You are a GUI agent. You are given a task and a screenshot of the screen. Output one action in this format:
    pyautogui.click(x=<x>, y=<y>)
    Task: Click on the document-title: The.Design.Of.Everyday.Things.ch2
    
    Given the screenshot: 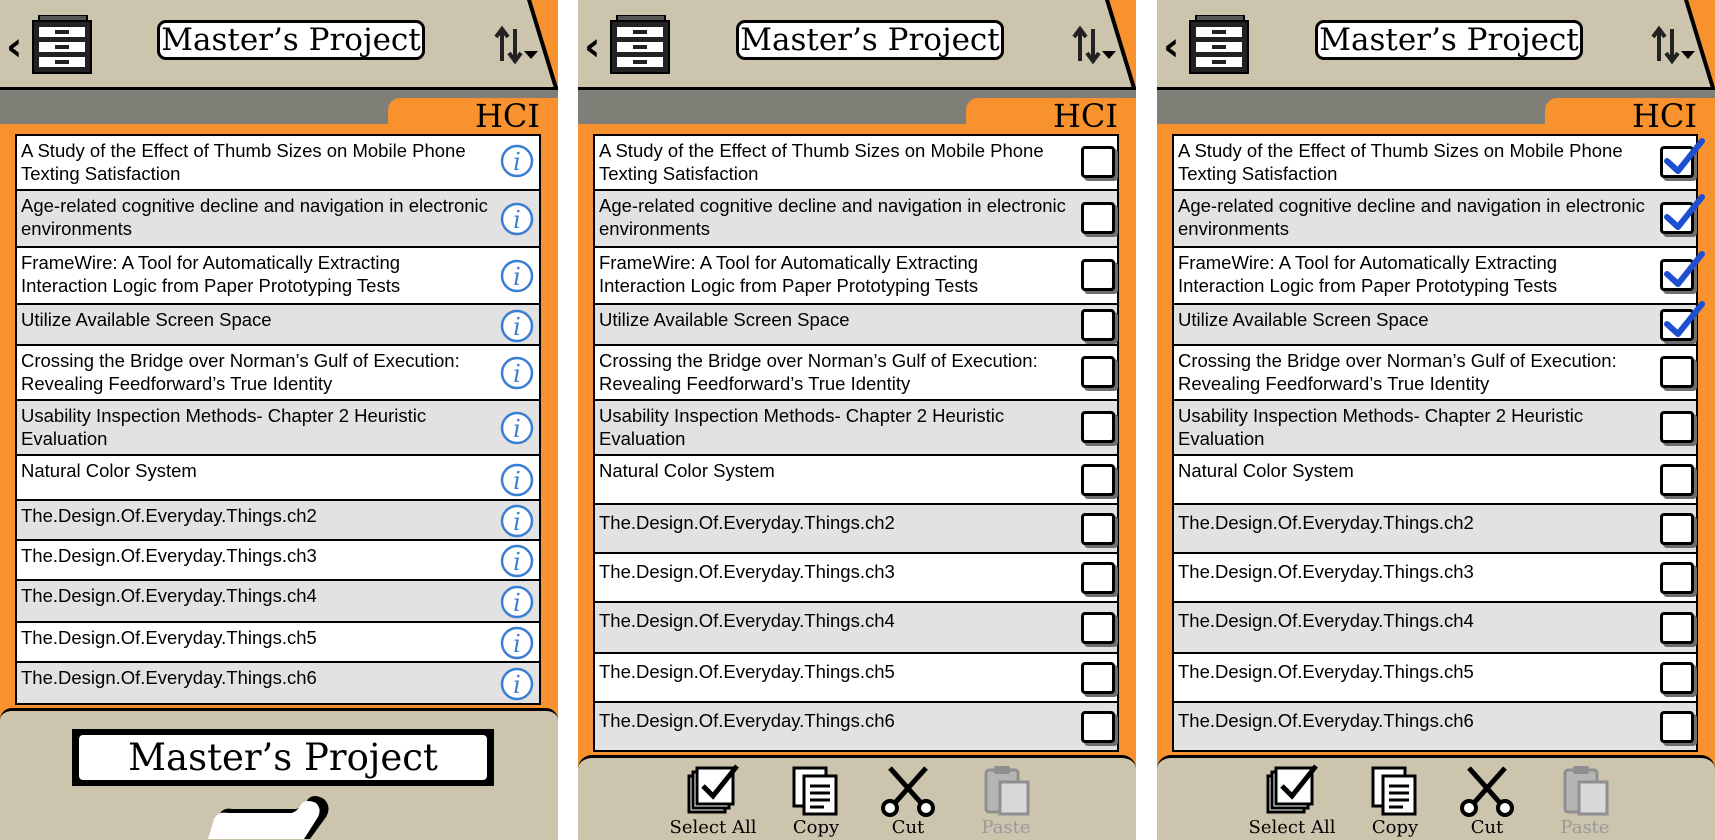 What is the action you would take?
    pyautogui.click(x=1326, y=522)
    